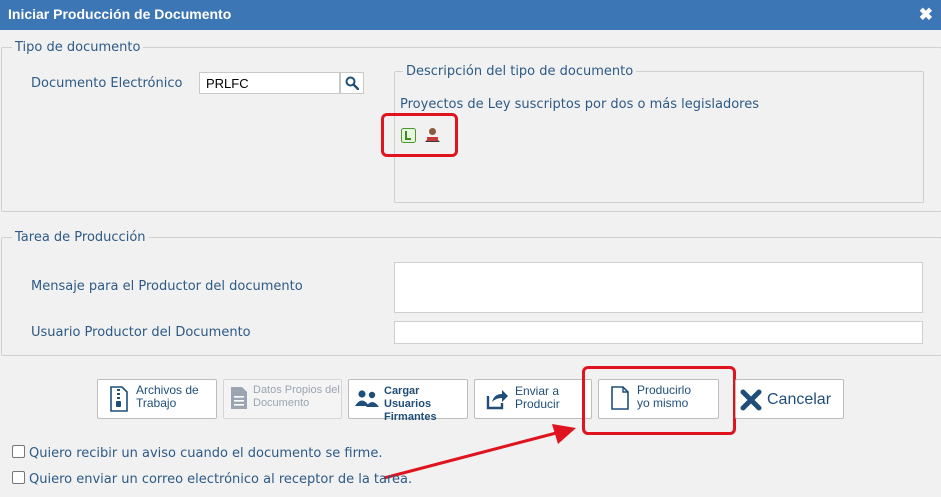 Image resolution: width=941 pixels, height=497 pixels. Describe the element at coordinates (281, 403) in the screenshot. I see `datos-line2: Documento` at that location.